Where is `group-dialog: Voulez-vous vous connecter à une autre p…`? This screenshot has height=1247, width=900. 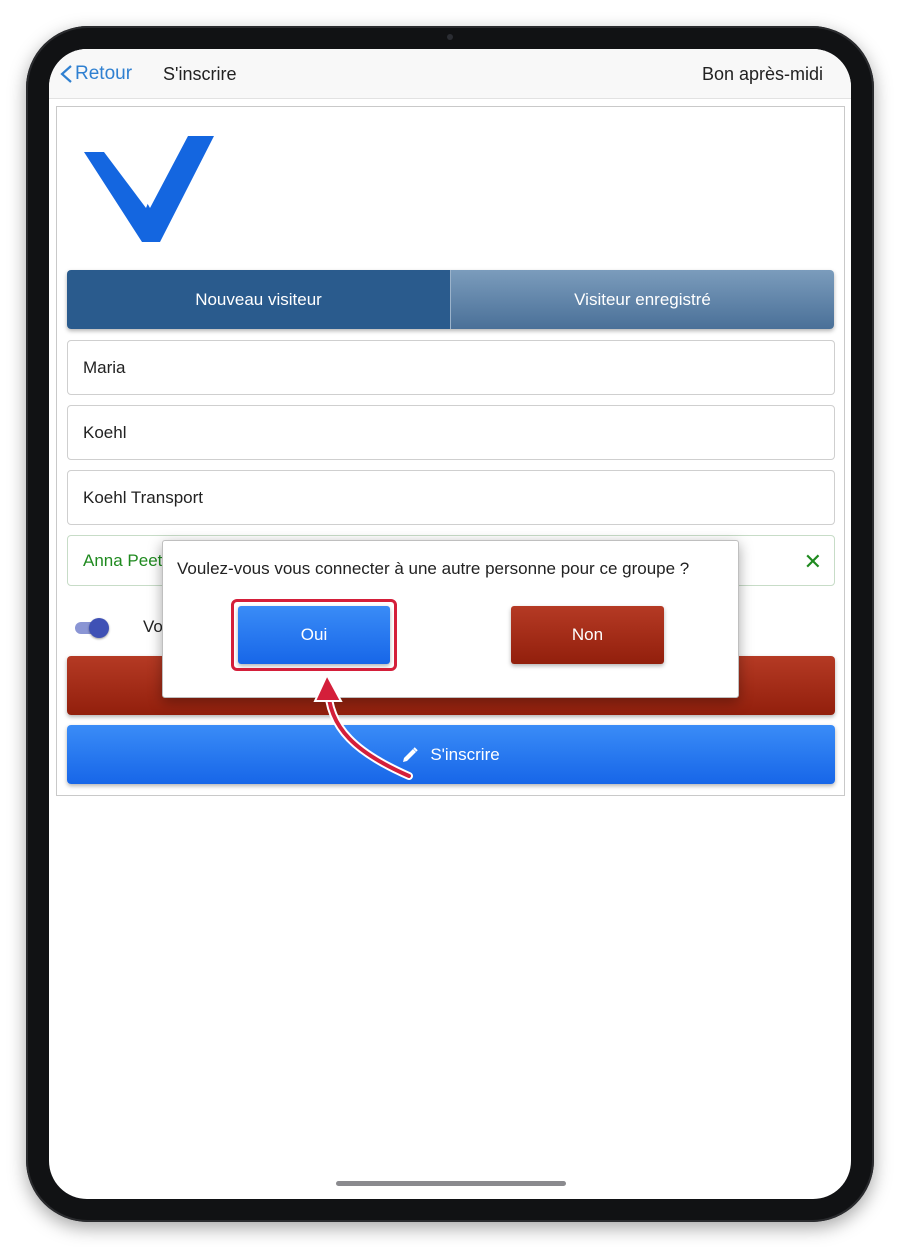 group-dialog: Voulez-vous vous connecter à une autre p… is located at coordinates (450, 619).